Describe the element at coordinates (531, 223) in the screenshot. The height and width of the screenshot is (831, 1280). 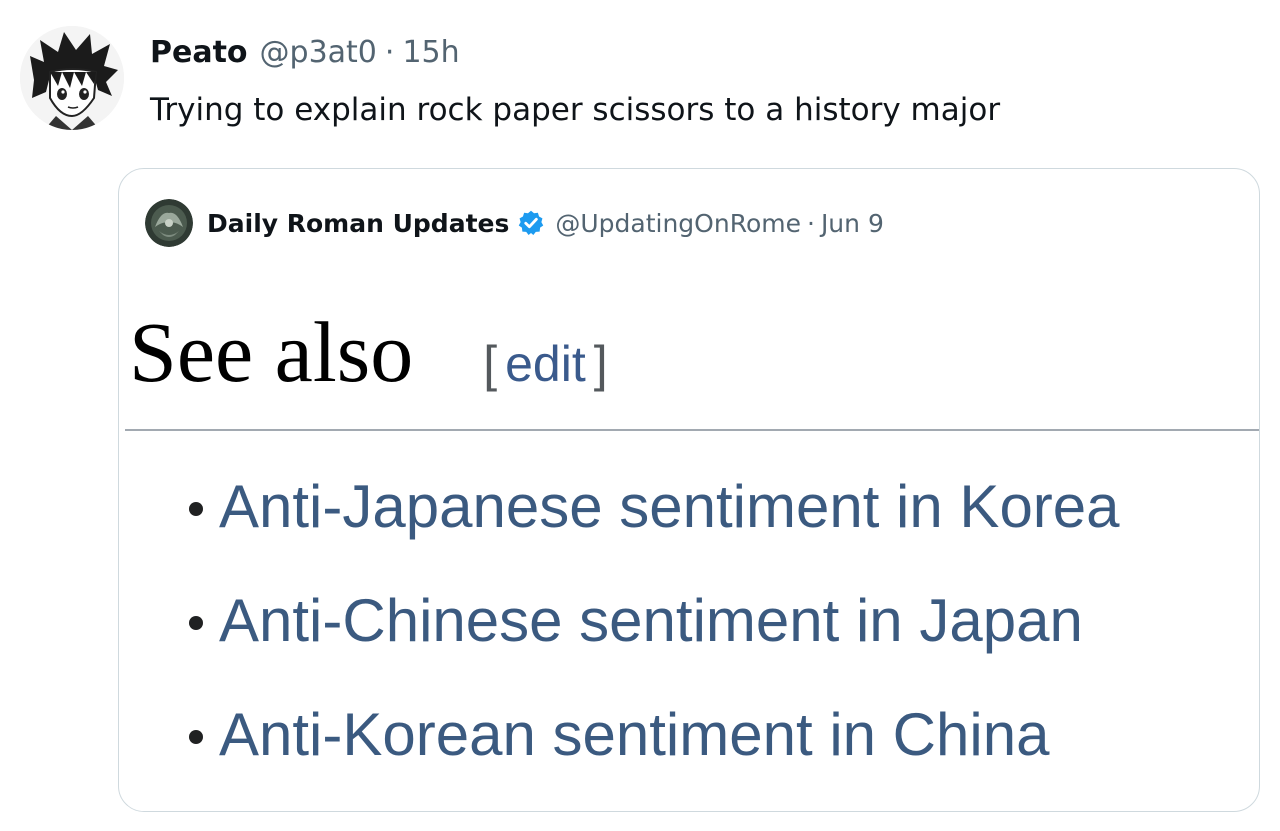
I see `verified-badge-icon` at that location.